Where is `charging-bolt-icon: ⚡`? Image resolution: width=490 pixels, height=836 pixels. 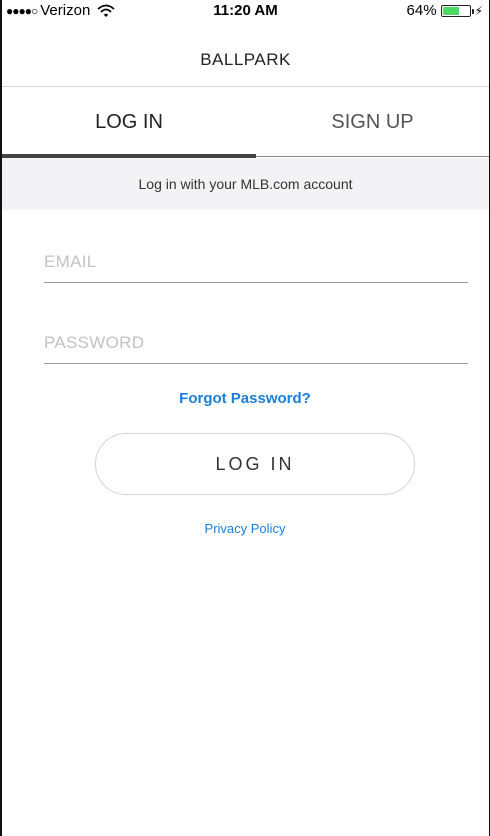 charging-bolt-icon: ⚡ is located at coordinates (478, 10).